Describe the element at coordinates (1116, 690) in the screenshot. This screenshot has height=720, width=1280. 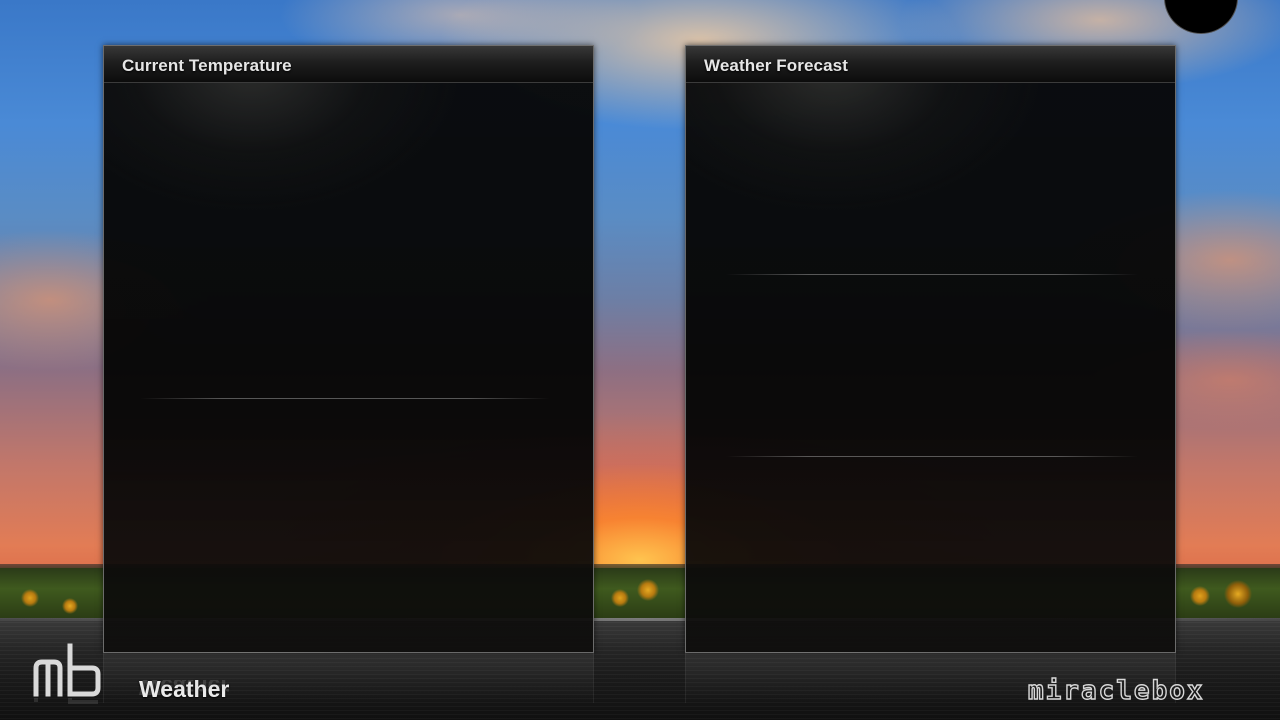
I see `brand-wordmark: miraclebox` at that location.